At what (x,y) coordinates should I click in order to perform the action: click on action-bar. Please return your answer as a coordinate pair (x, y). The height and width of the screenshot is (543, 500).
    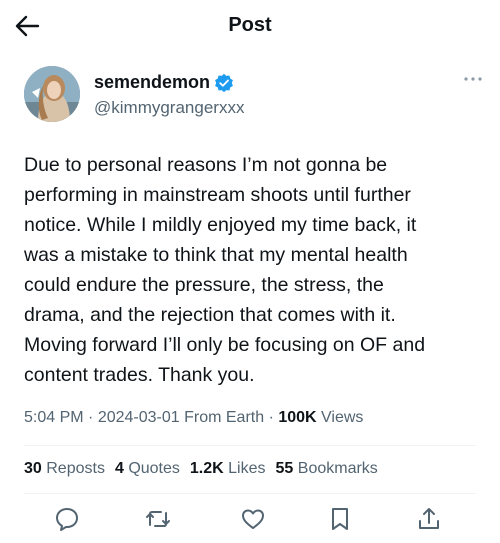
    Looking at the image, I should click on (250, 520).